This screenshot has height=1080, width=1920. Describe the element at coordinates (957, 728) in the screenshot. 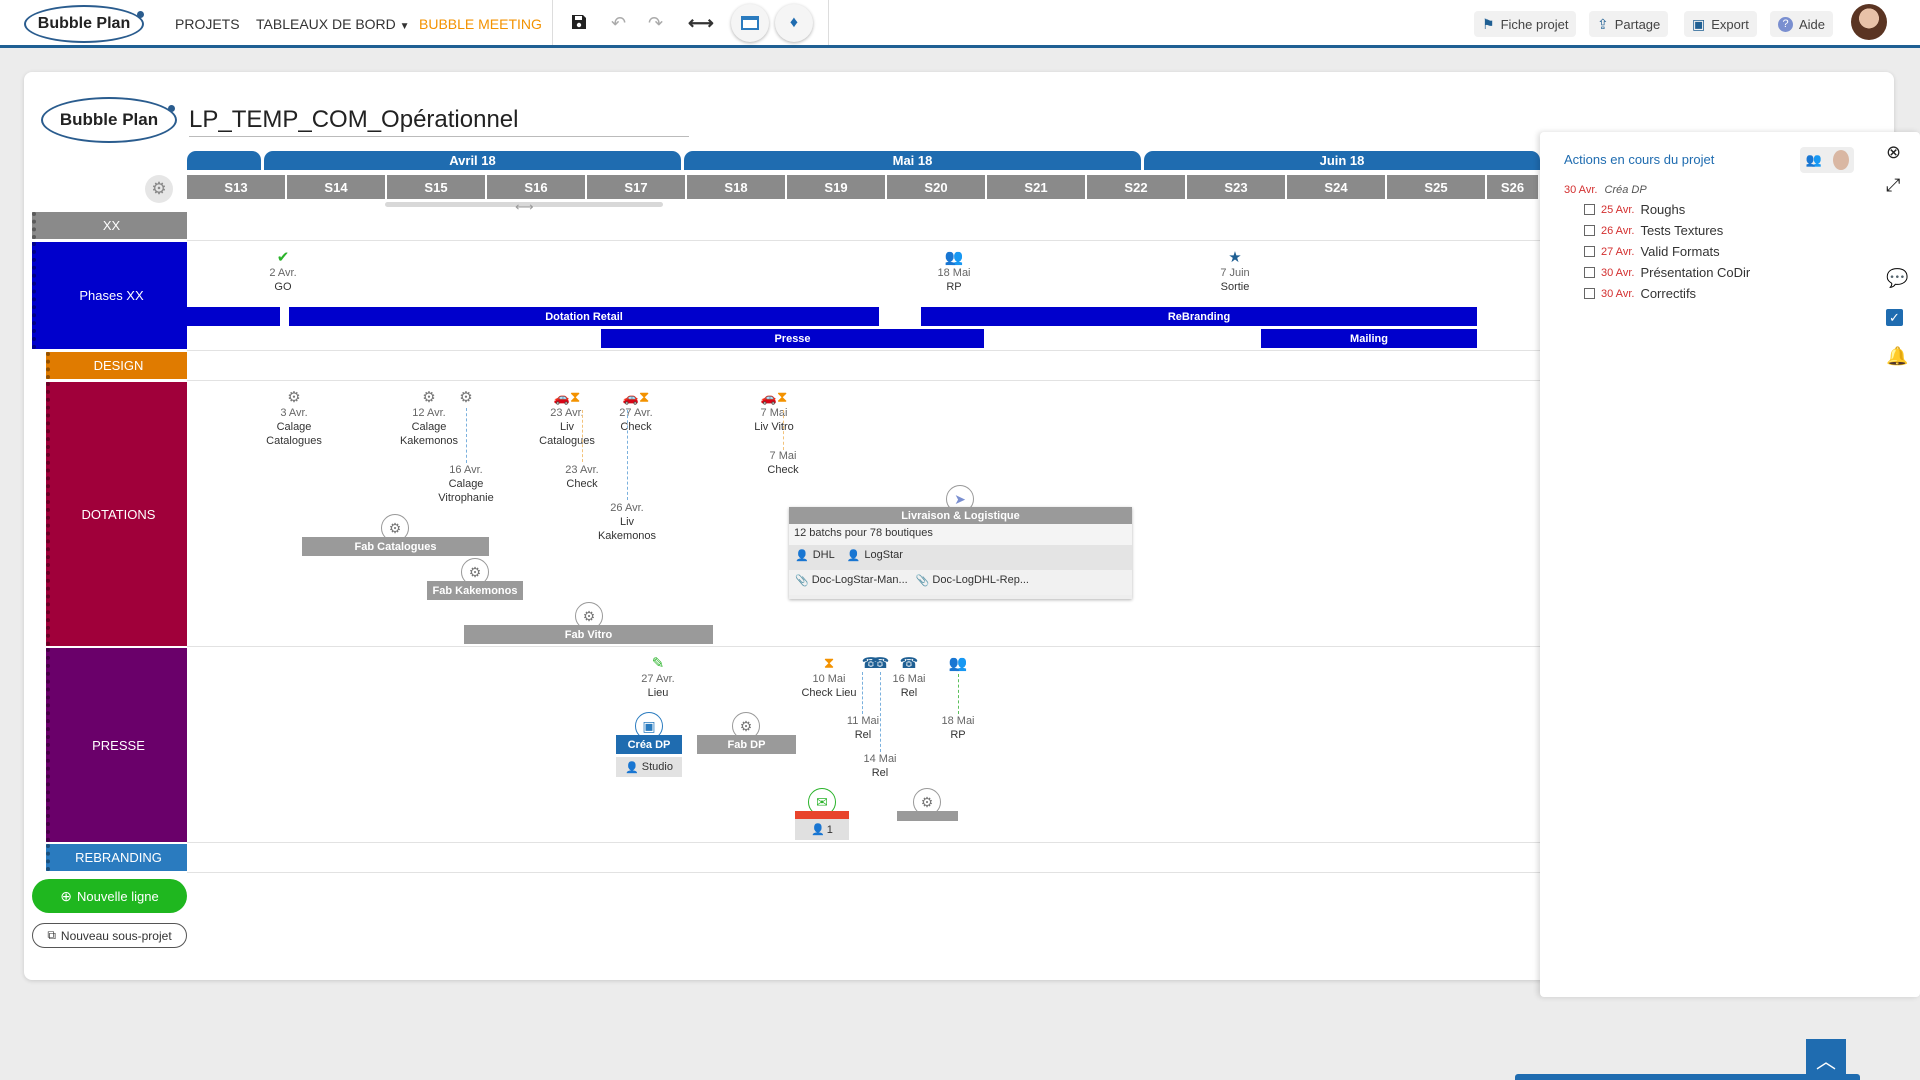

I see `milestone: 18 Mai RP` at that location.